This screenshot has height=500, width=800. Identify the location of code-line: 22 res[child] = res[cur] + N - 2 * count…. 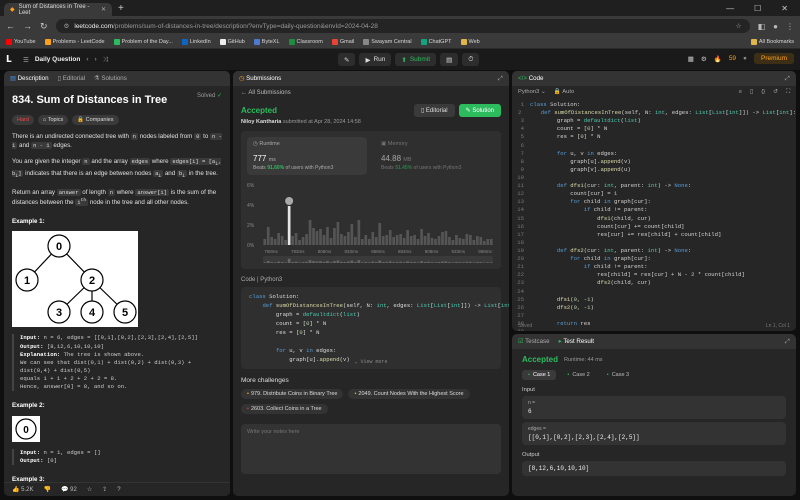
(654, 275).